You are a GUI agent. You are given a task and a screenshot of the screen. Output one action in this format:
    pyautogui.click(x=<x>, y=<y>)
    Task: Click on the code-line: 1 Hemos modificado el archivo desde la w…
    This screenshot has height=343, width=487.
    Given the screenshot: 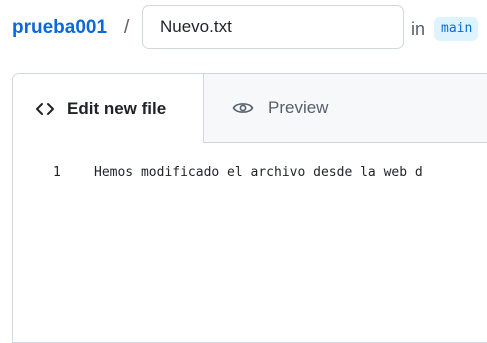 What is the action you would take?
    pyautogui.click(x=250, y=173)
    